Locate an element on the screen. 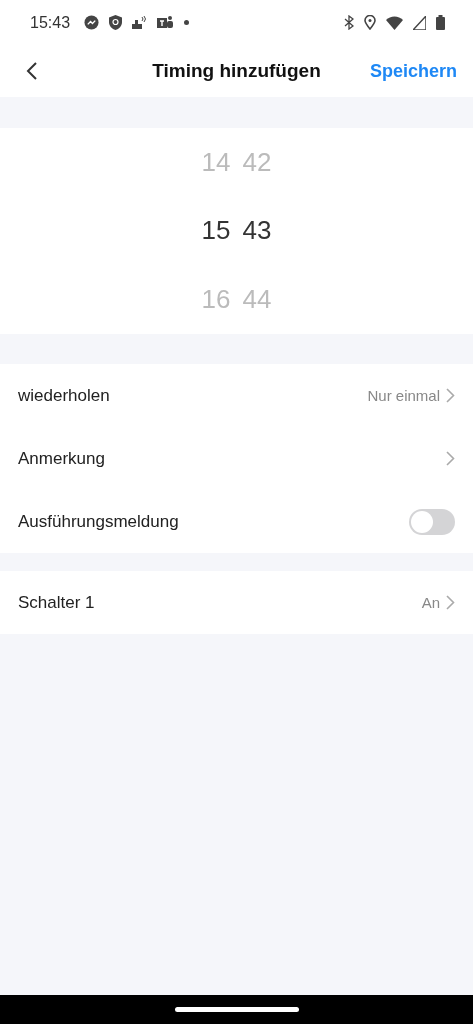 The image size is (473, 1024). row-label: wiederholen is located at coordinates (64, 395).